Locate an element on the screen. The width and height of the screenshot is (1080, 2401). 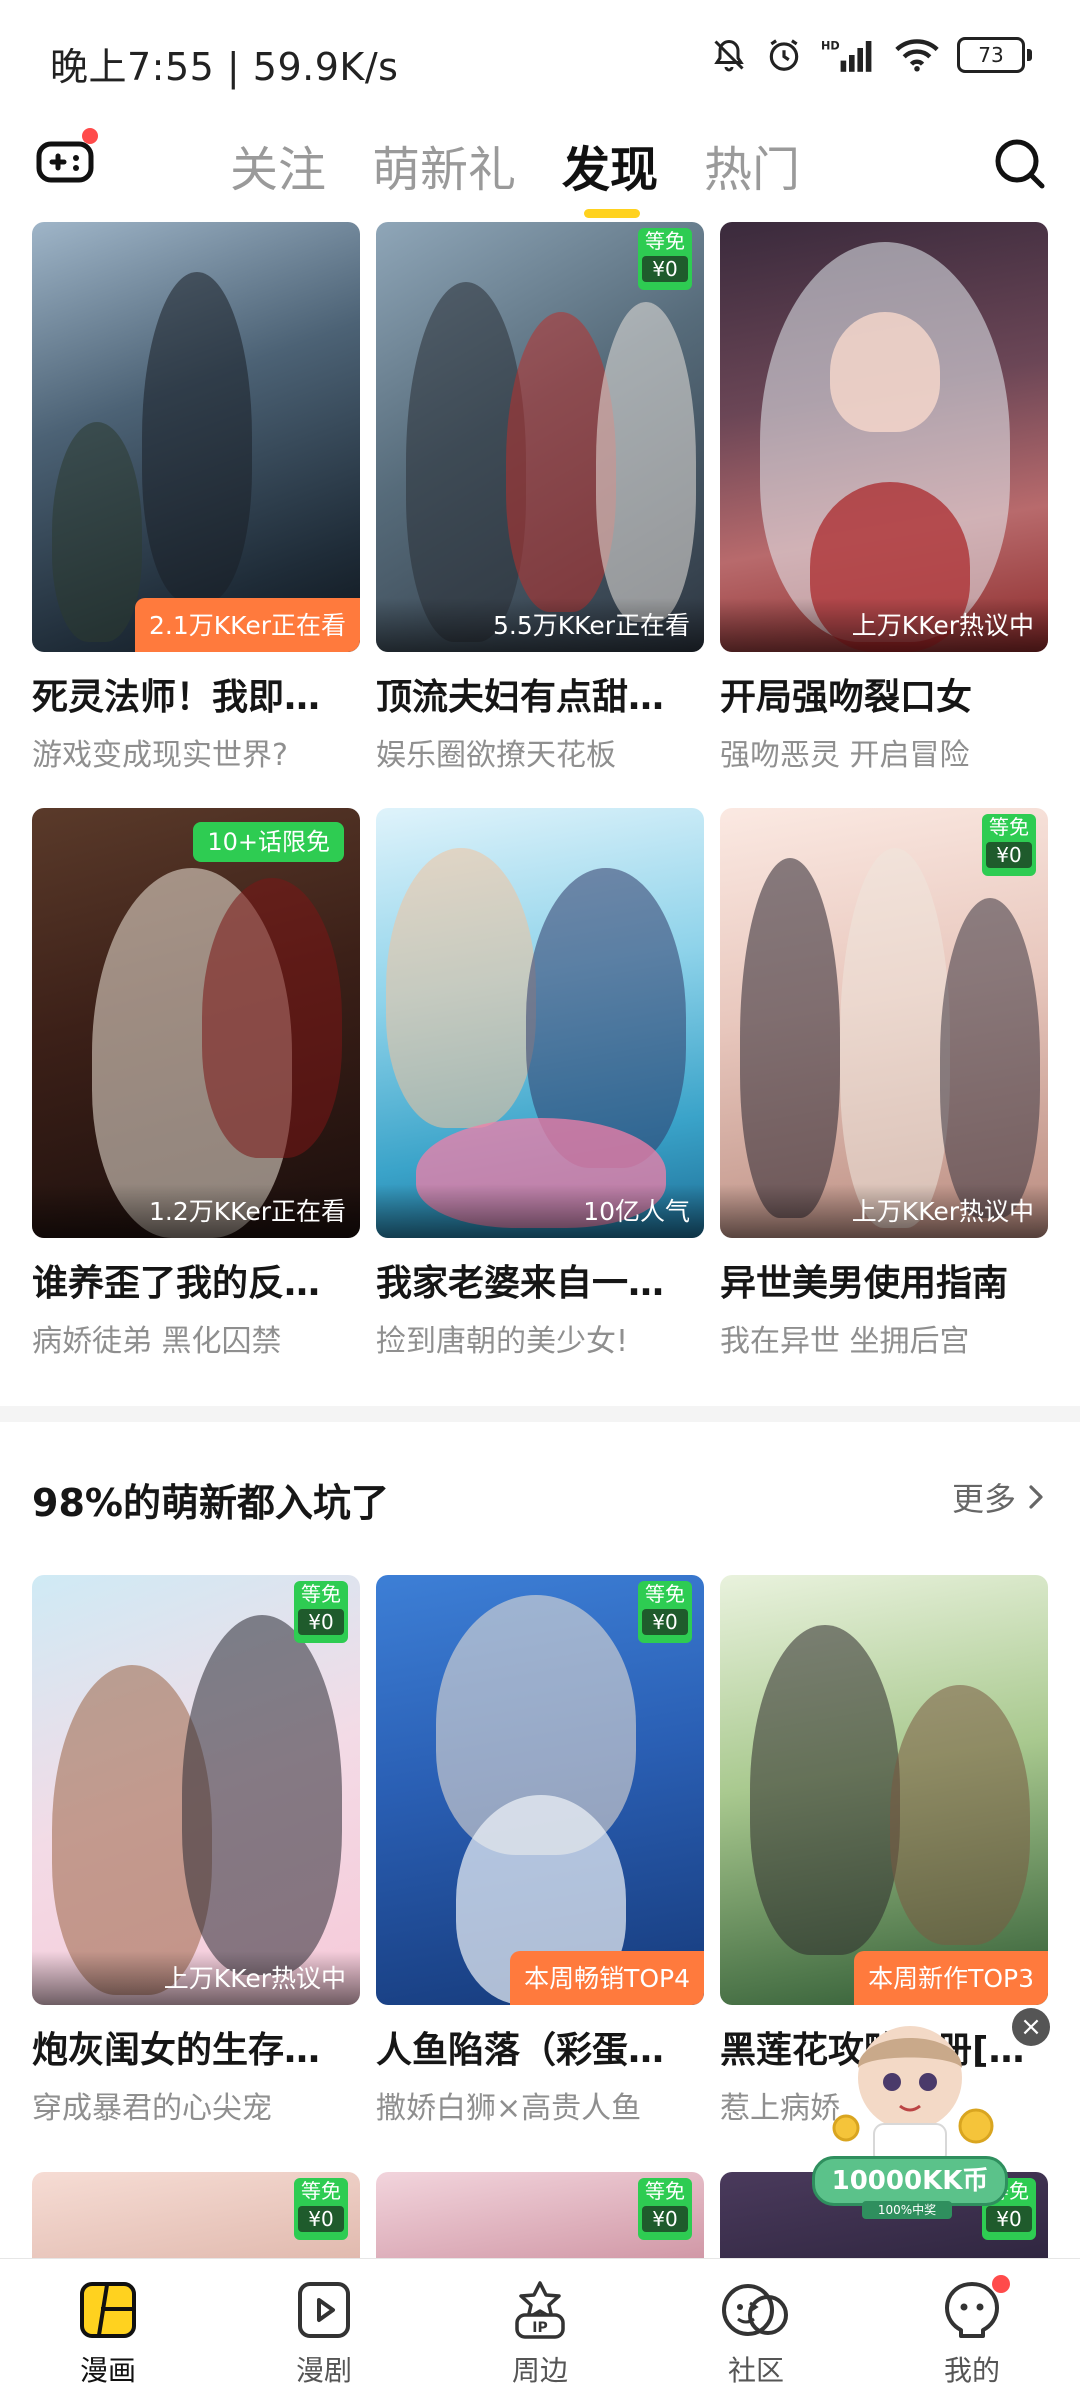
search-icon is located at coordinates (1020, 164).